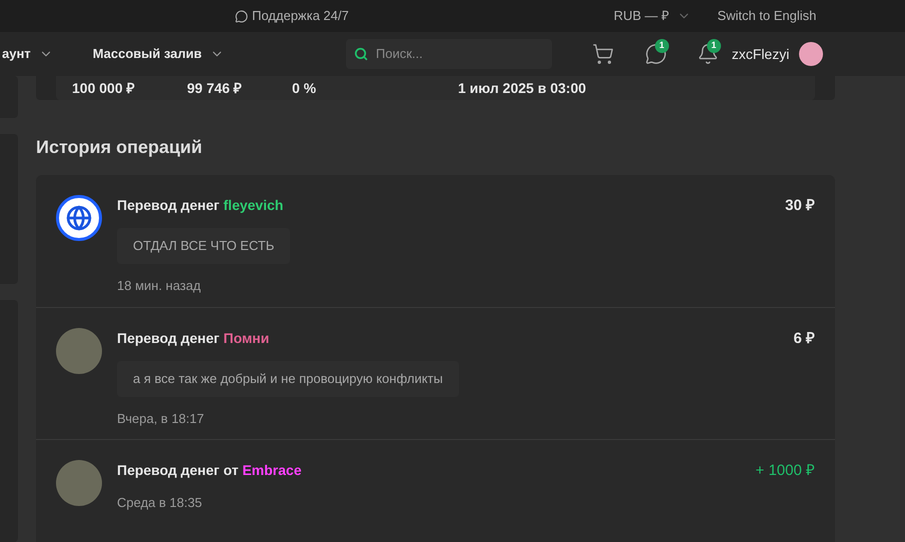  Describe the element at coordinates (159, 503) in the screenshot. I see `operation-time: Среда в 18:35` at that location.